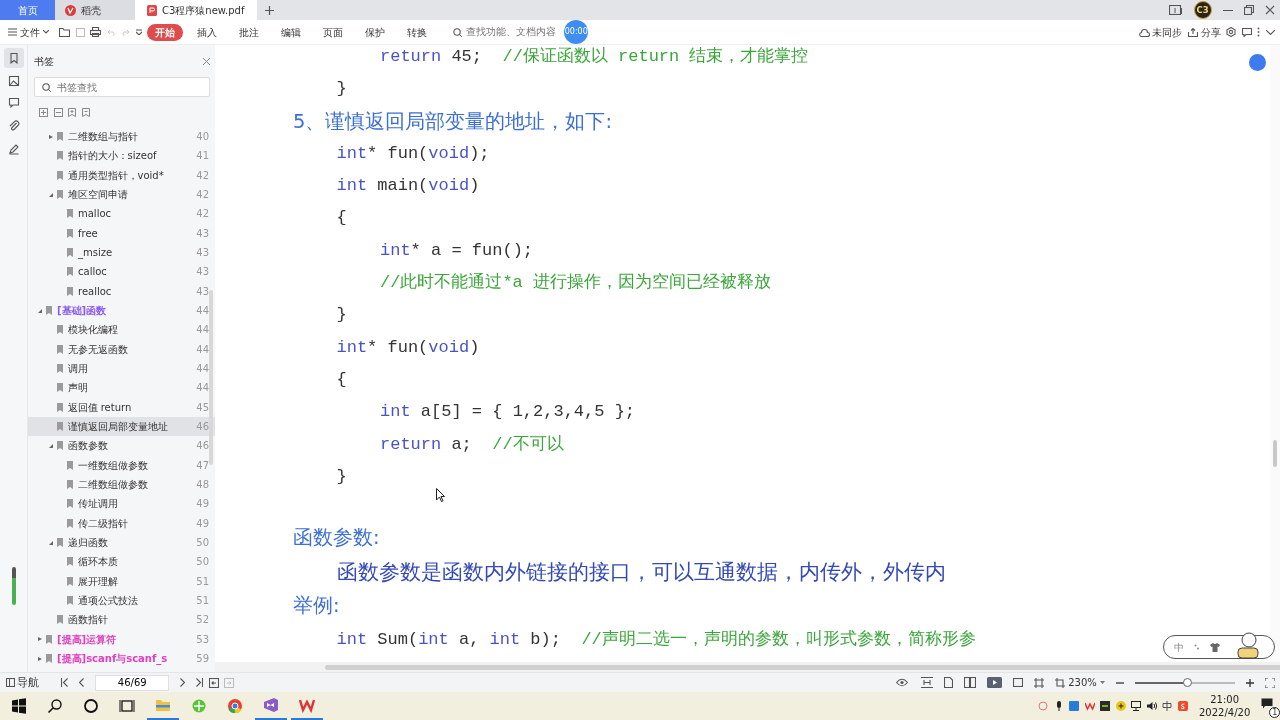  What do you see at coordinates (95, 253) in the screenshot?
I see `bookmark-item: _msize` at bounding box center [95, 253].